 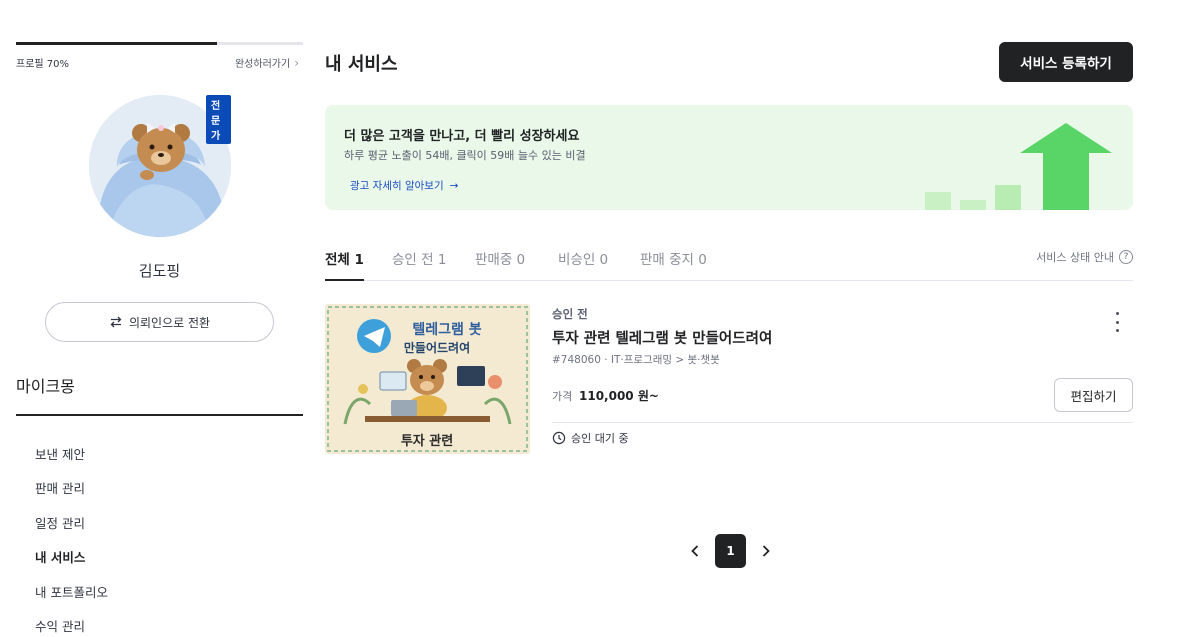 I want to click on edit-service-button: 편집하기, so click(x=1093, y=395).